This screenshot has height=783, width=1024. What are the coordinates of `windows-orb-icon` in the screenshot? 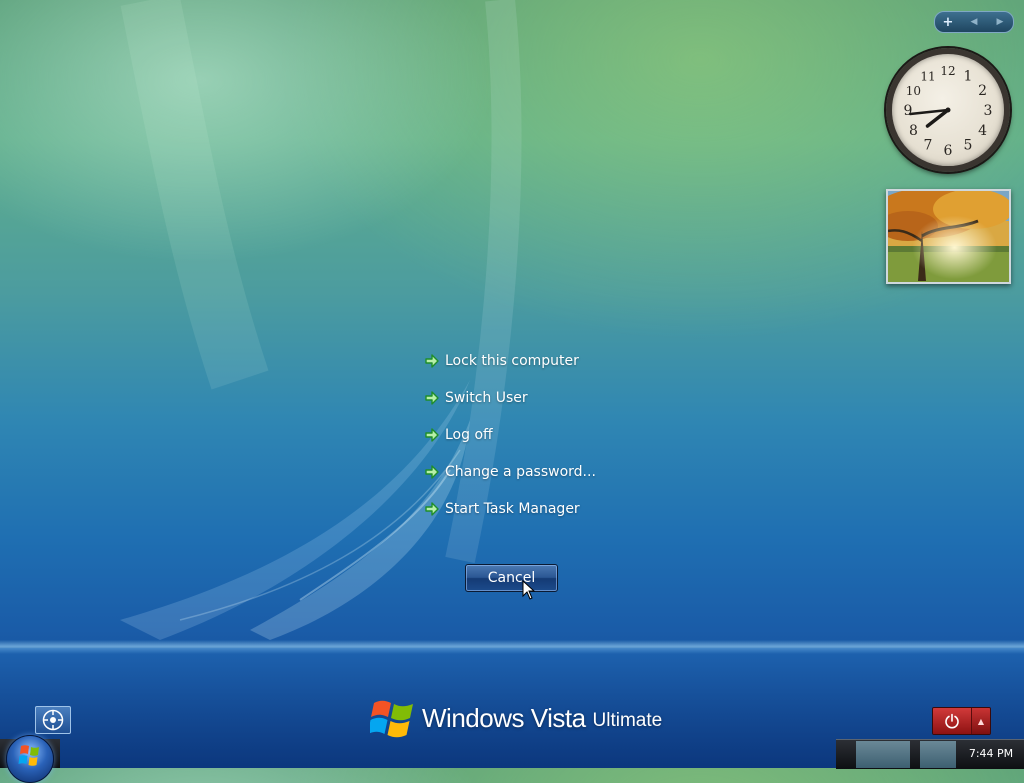 It's located at (28, 755).